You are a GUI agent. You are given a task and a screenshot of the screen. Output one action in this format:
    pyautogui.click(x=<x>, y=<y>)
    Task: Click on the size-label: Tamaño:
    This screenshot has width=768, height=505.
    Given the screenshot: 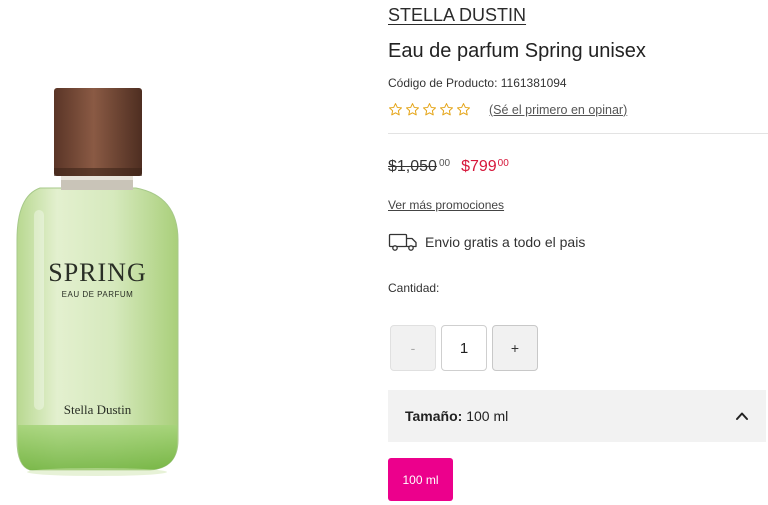 What is the action you would take?
    pyautogui.click(x=434, y=416)
    